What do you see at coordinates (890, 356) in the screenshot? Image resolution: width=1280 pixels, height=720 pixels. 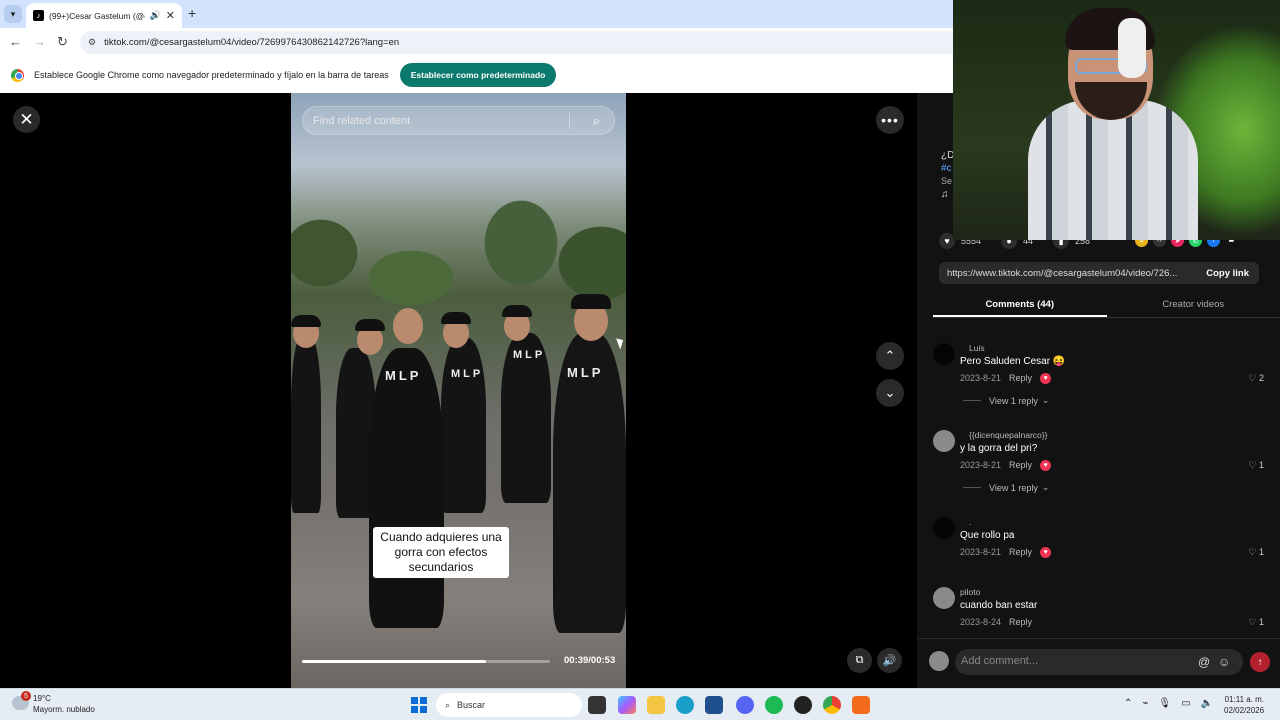 I see `previous-video-button: ⌃` at bounding box center [890, 356].